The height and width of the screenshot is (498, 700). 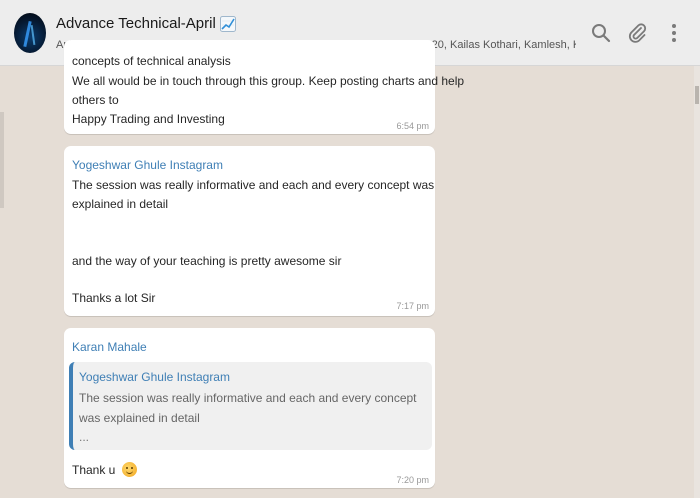 What do you see at coordinates (147, 165) in the screenshot?
I see `message-sender: Yogeshwar Ghule Instagram` at bounding box center [147, 165].